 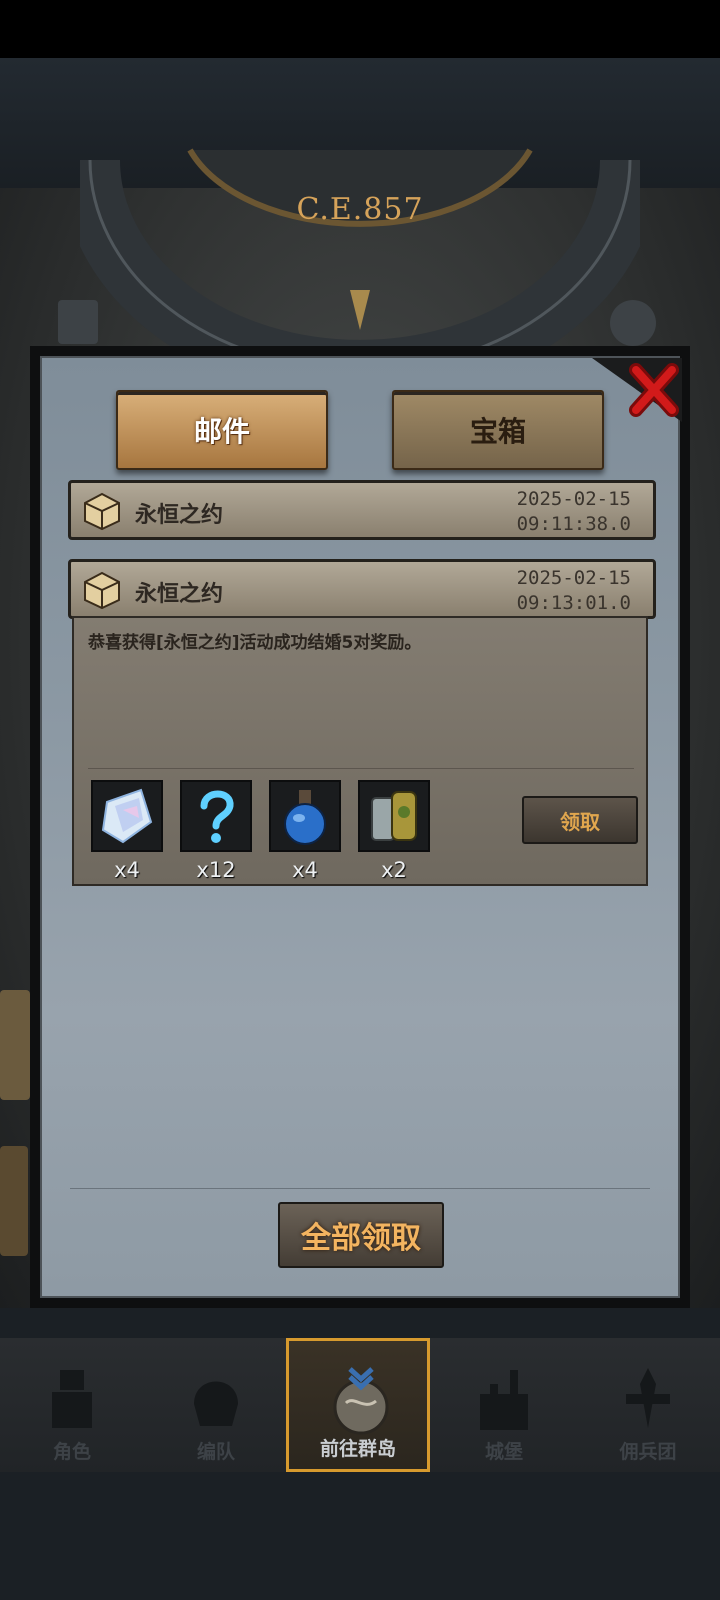 What do you see at coordinates (15, 1045) in the screenshot?
I see `side-menu-icon` at bounding box center [15, 1045].